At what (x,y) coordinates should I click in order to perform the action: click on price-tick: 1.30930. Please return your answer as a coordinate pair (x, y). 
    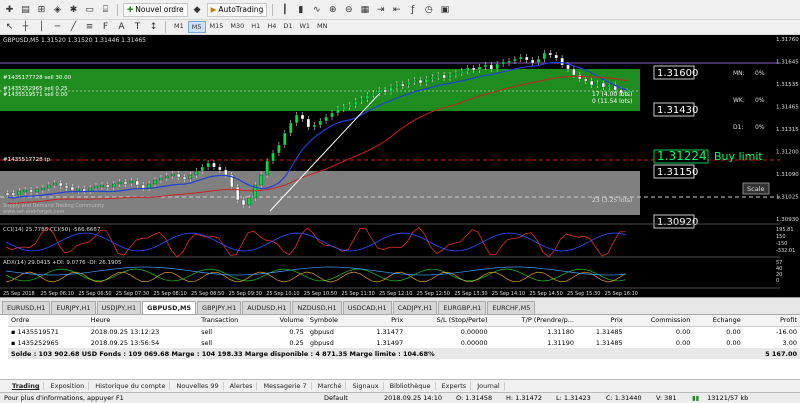
    Looking at the image, I should click on (787, 220).